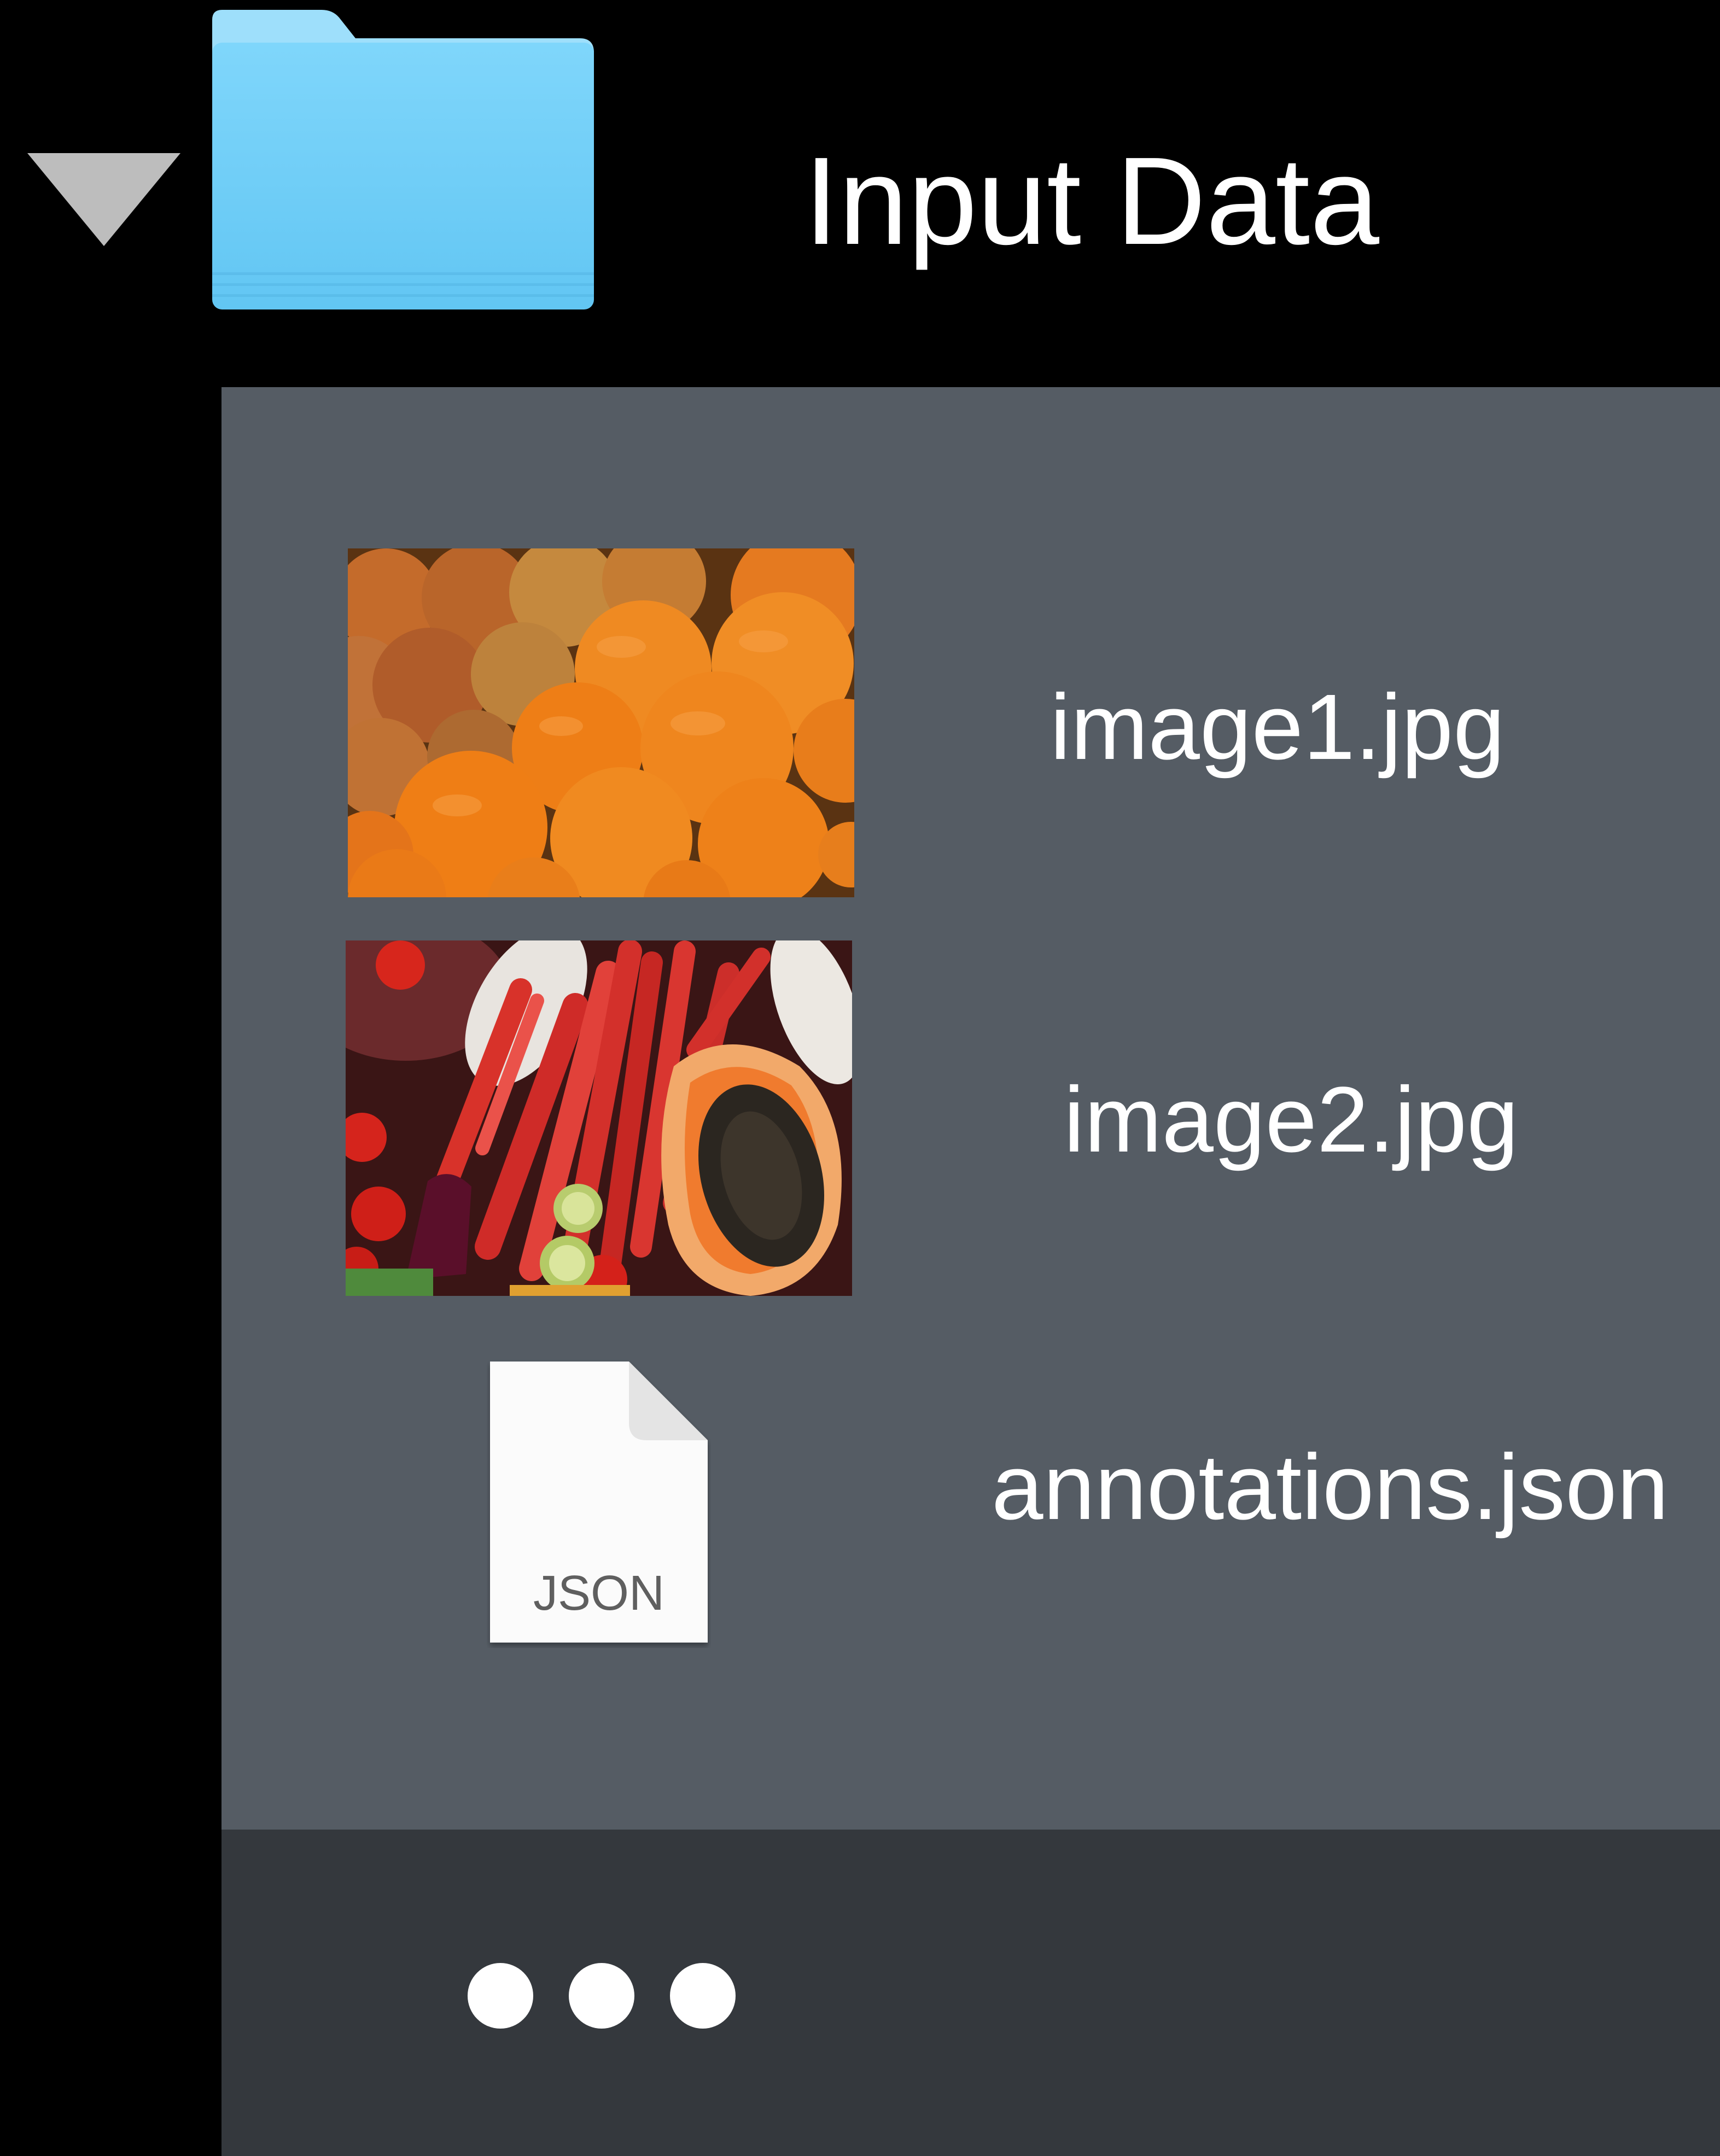 The width and height of the screenshot is (1720, 2156). Describe the element at coordinates (1278, 727) in the screenshot. I see `file-name-image1: image1.jpg` at that location.